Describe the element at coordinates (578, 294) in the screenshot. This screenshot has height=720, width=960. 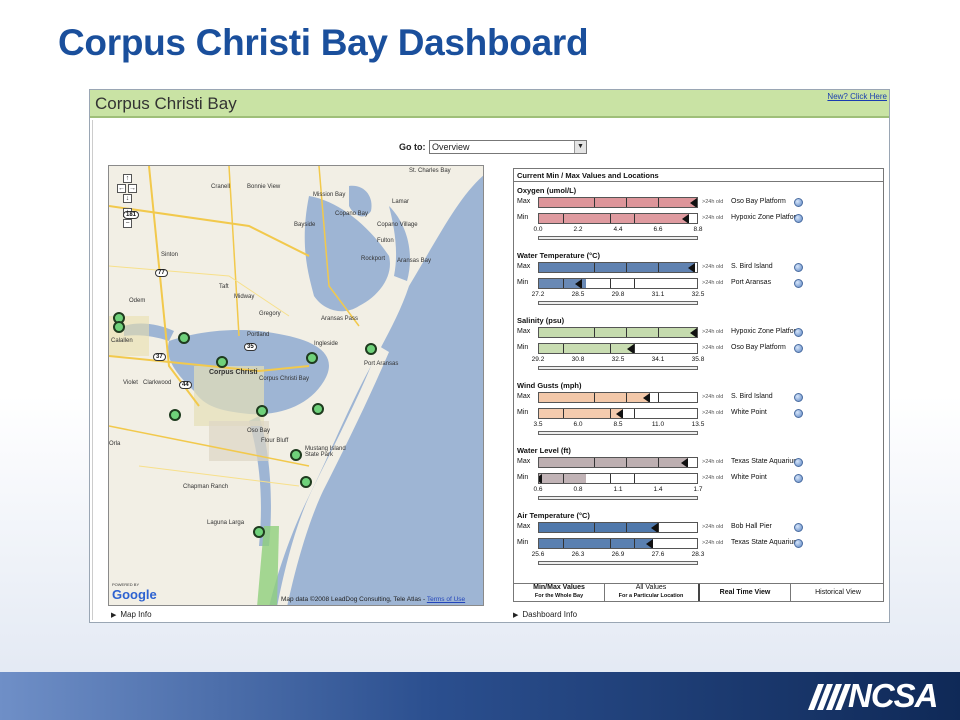
I see `axis-tick-label: 28.5` at that location.